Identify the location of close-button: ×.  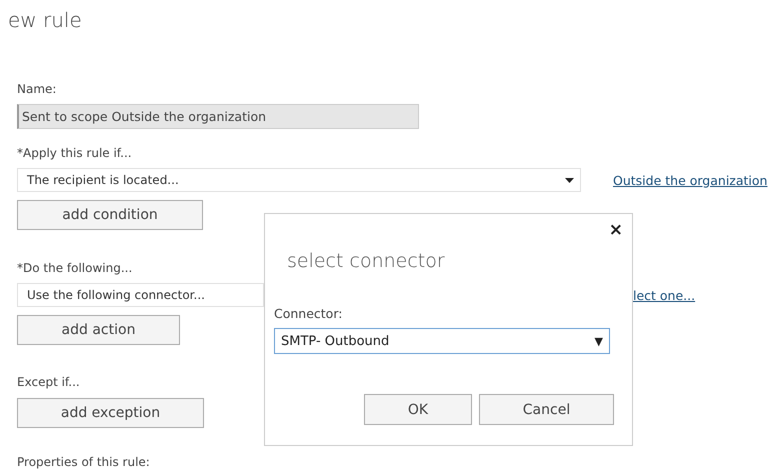
(615, 230).